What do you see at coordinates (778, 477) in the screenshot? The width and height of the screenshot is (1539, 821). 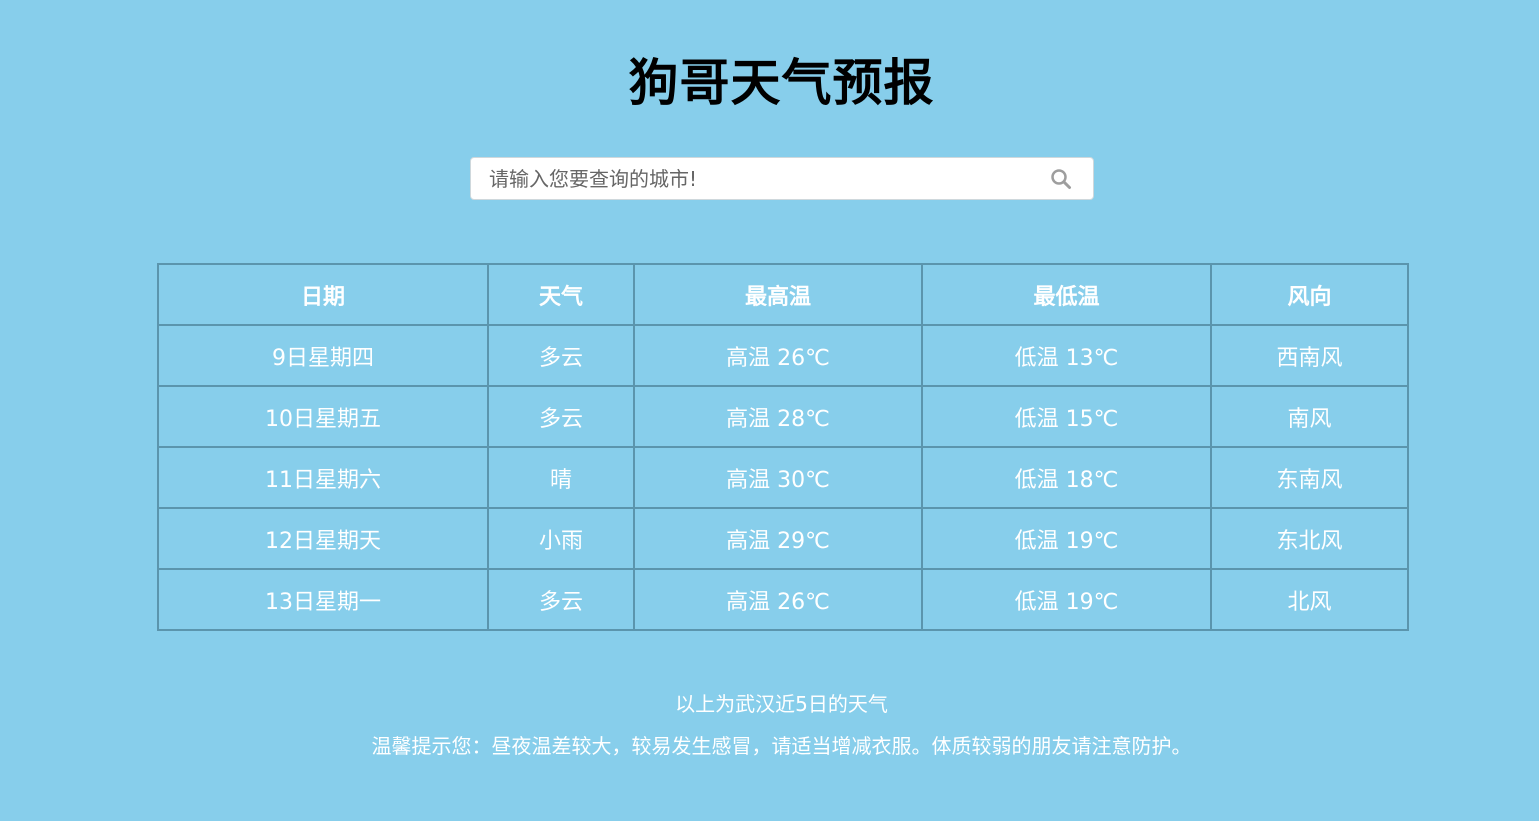 I see `cell-high-temp: 高温 30℃` at bounding box center [778, 477].